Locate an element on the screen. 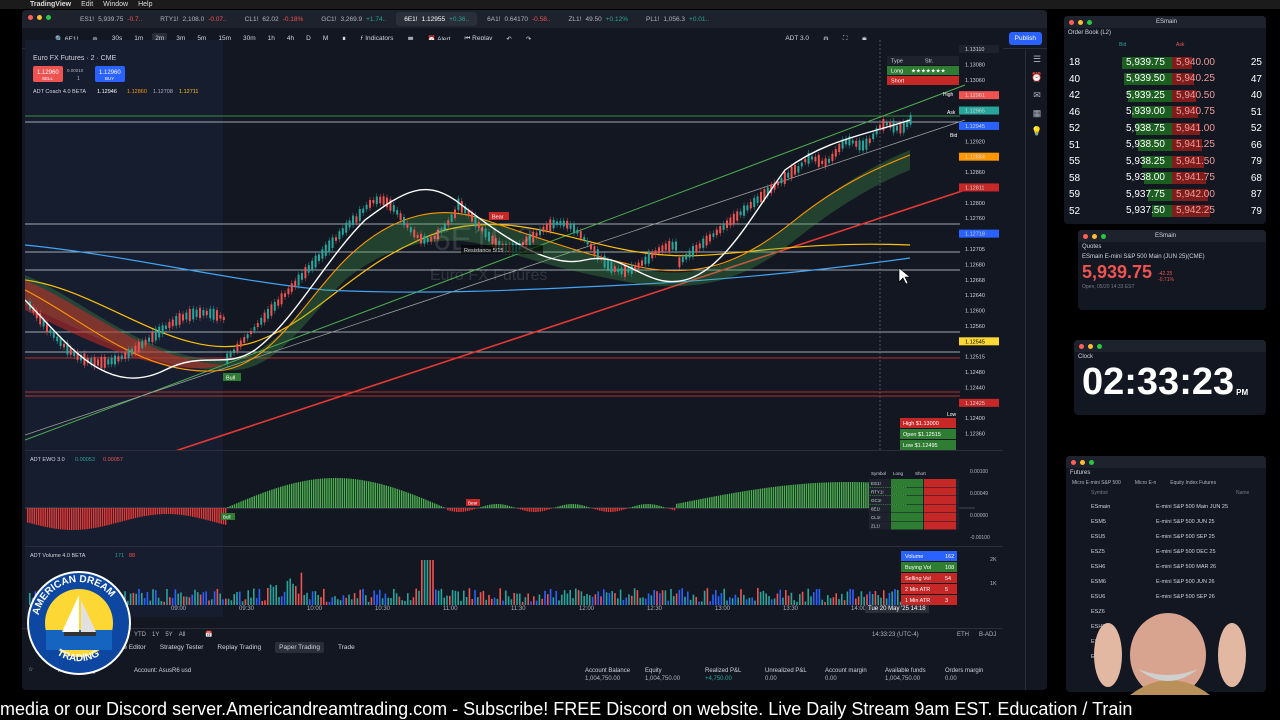 The width and height of the screenshot is (1280, 720). symbol-tab-0: ES1! 5,939.75 -0.7.. is located at coordinates (111, 19).